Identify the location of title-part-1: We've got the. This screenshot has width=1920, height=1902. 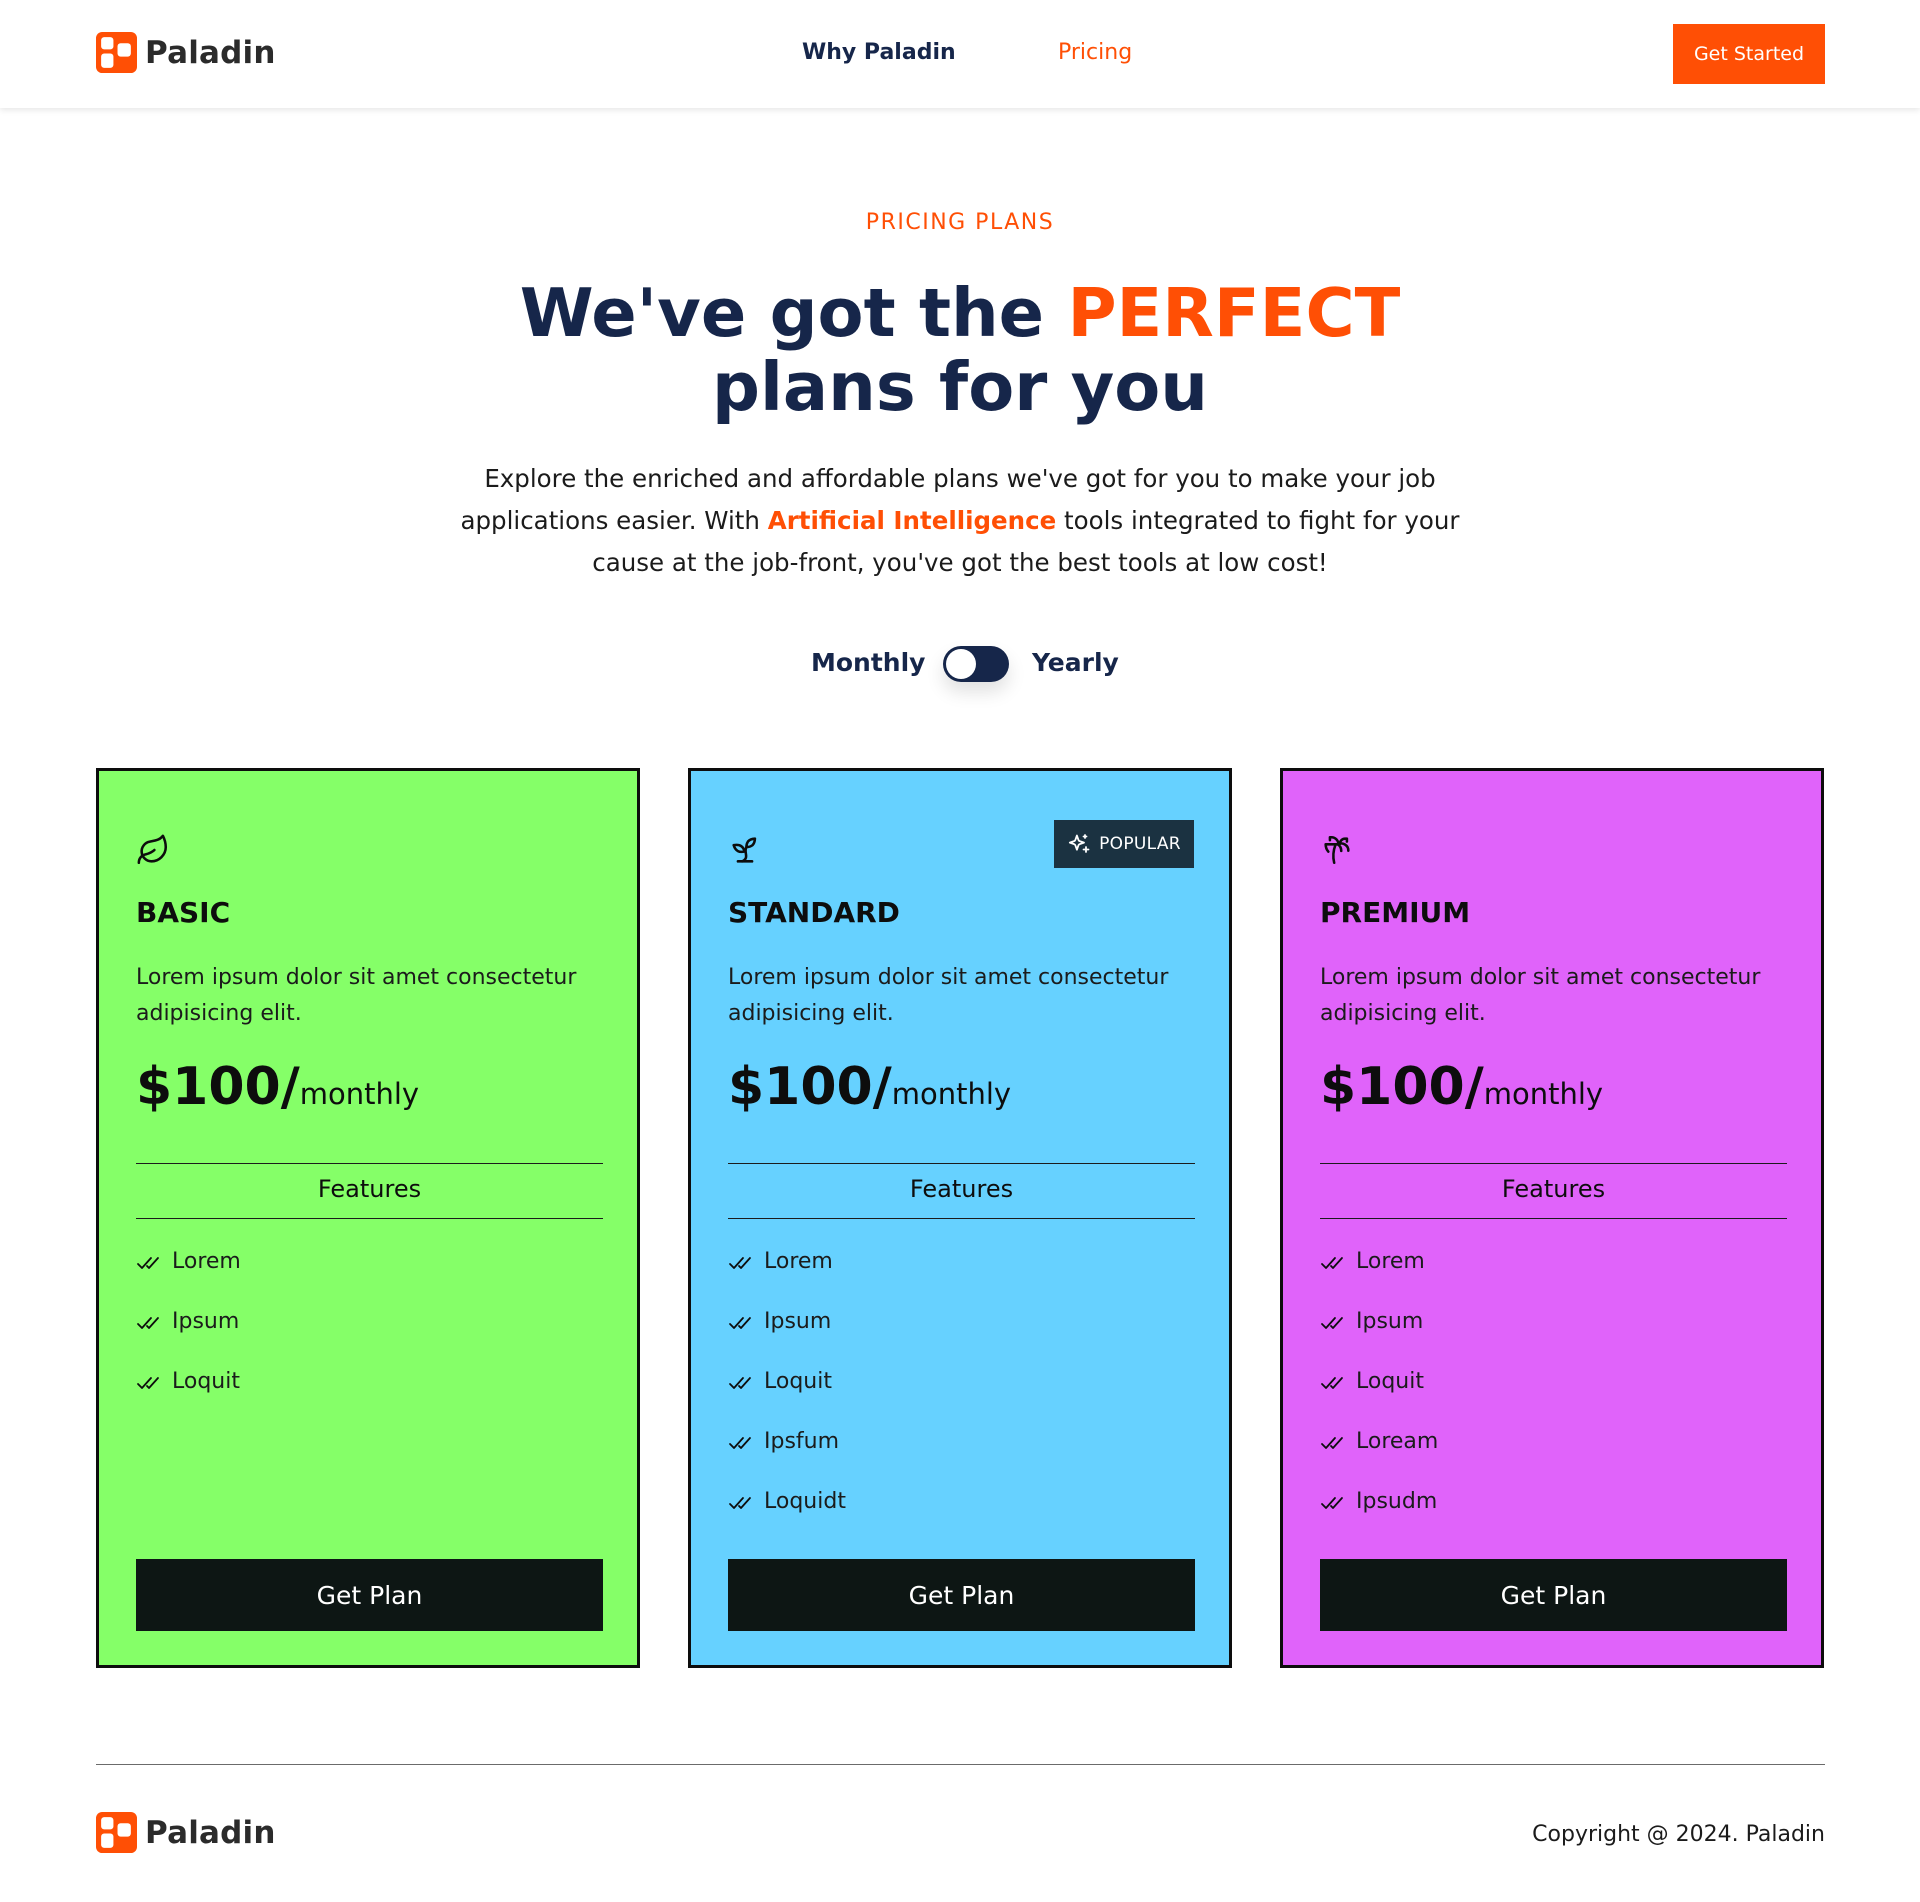
(793, 313).